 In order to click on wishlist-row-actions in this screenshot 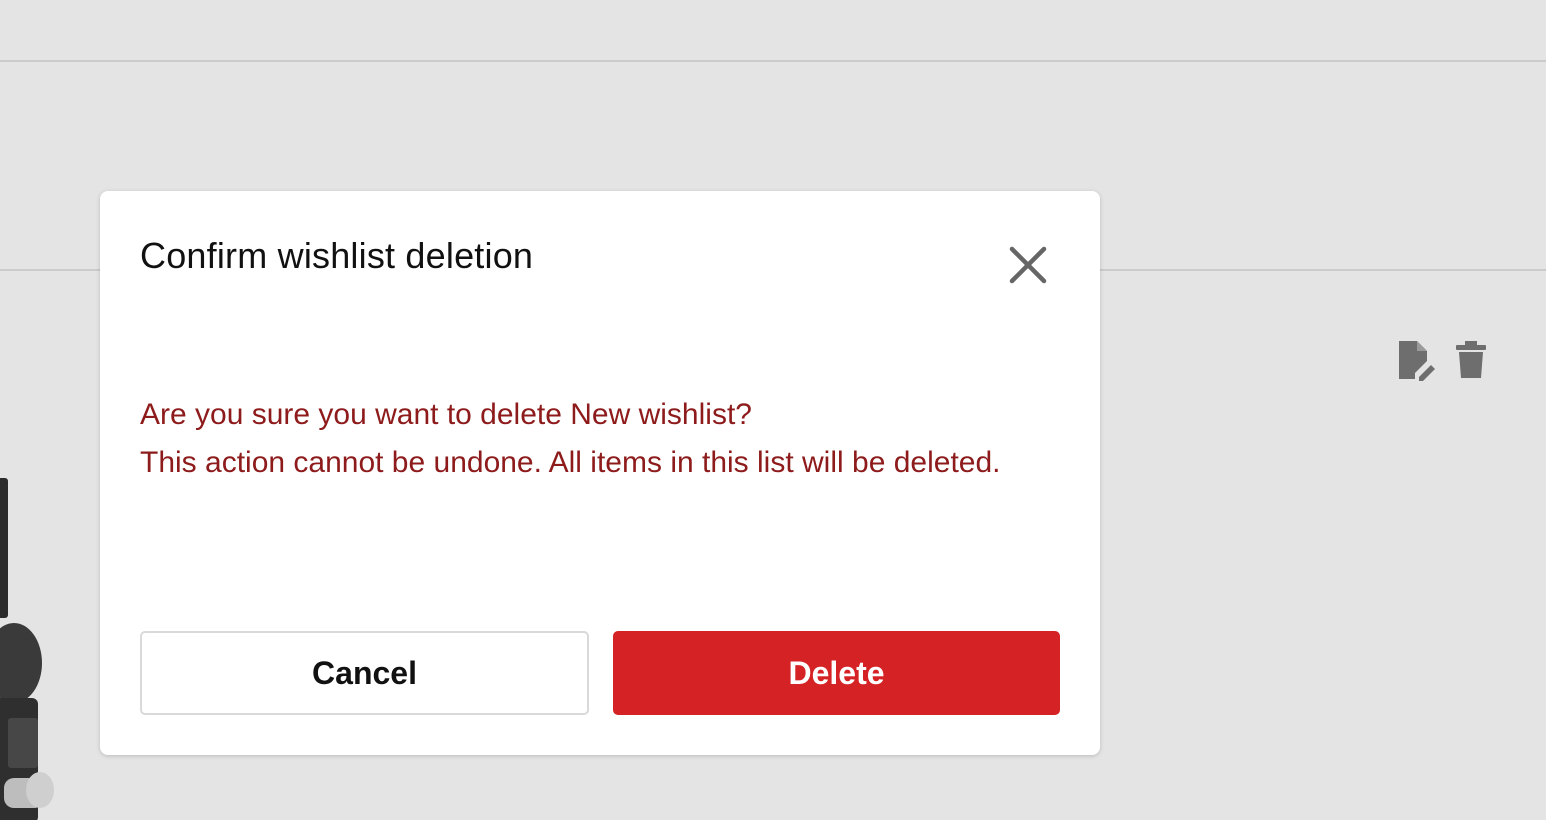, I will do `click(1443, 360)`.